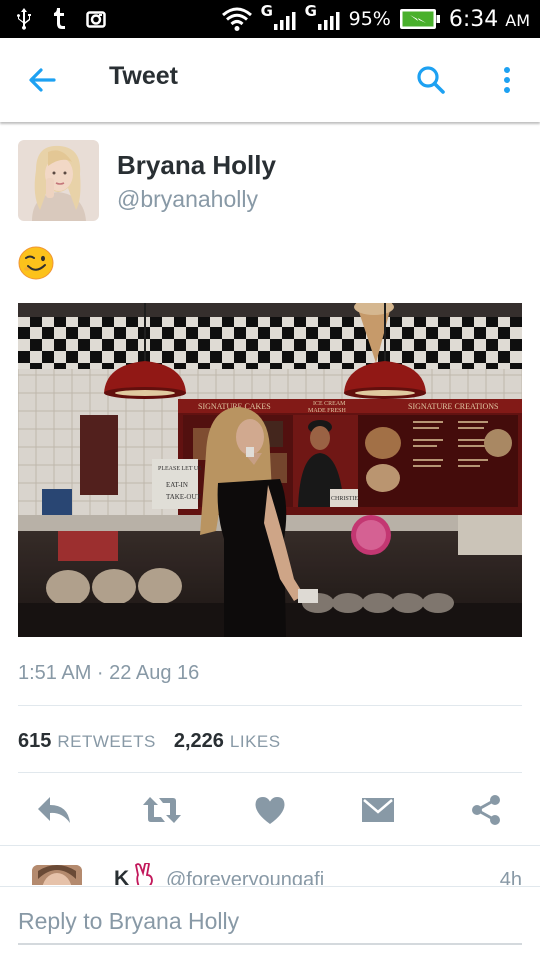 The height and width of the screenshot is (961, 540). What do you see at coordinates (255, 741) in the screenshot?
I see `likes-label: LIKES` at bounding box center [255, 741].